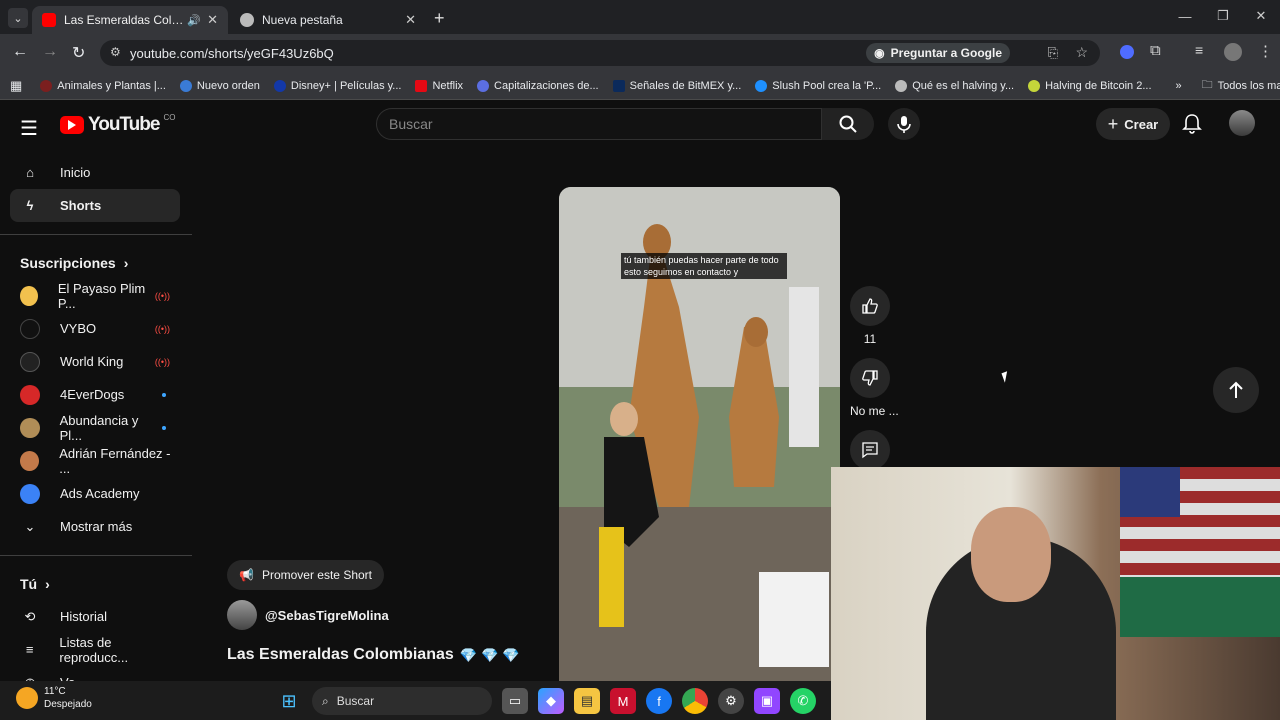  Describe the element at coordinates (402, 701) in the screenshot. I see `taskbar-search: ⌕ Buscar` at that location.